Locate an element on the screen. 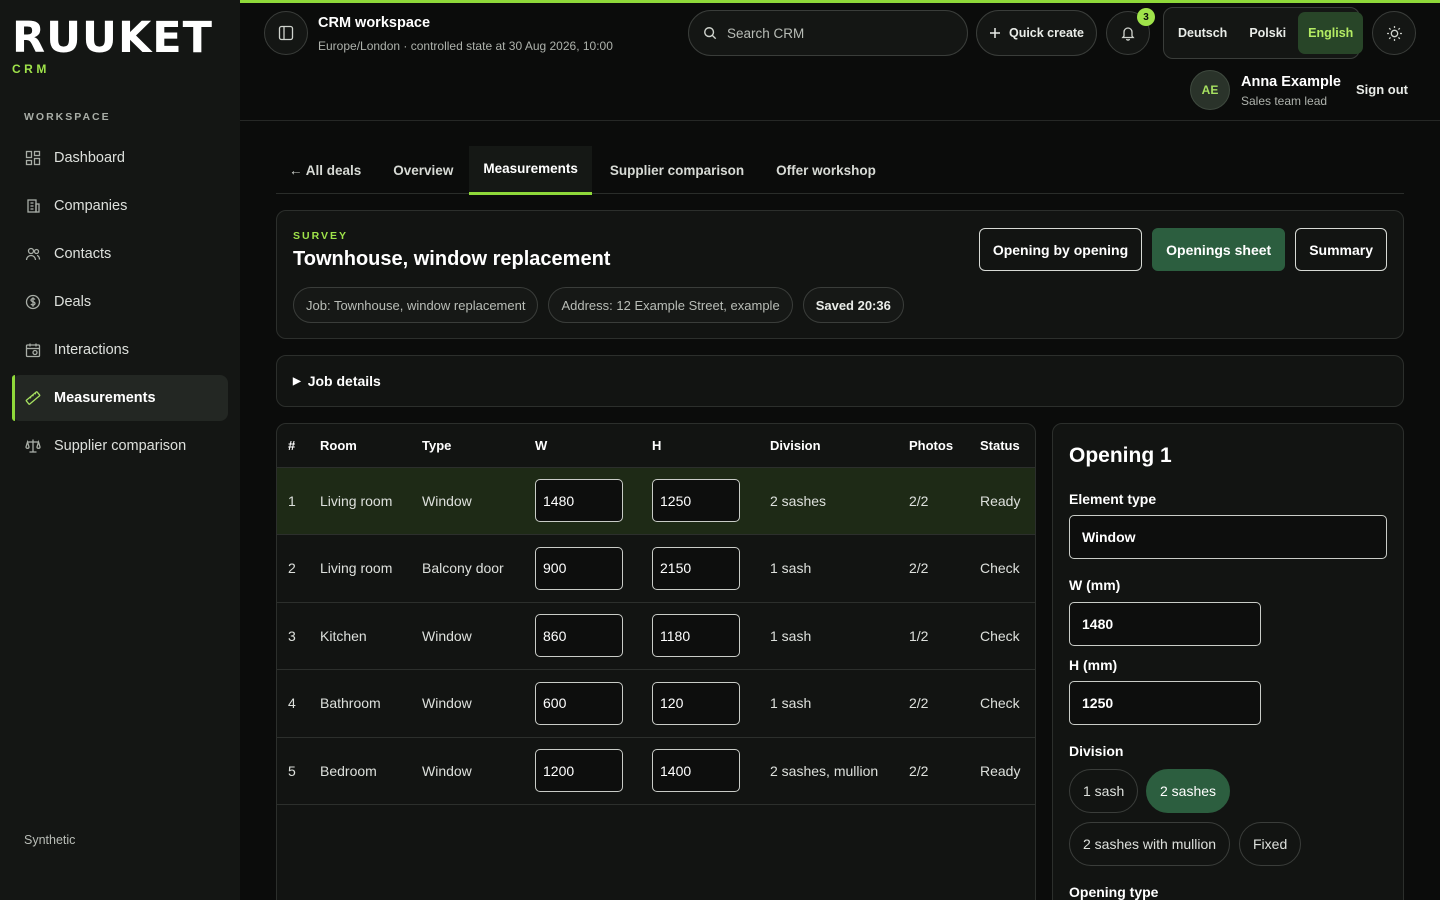 The image size is (1440, 900). column-header: Type is located at coordinates (478, 445).